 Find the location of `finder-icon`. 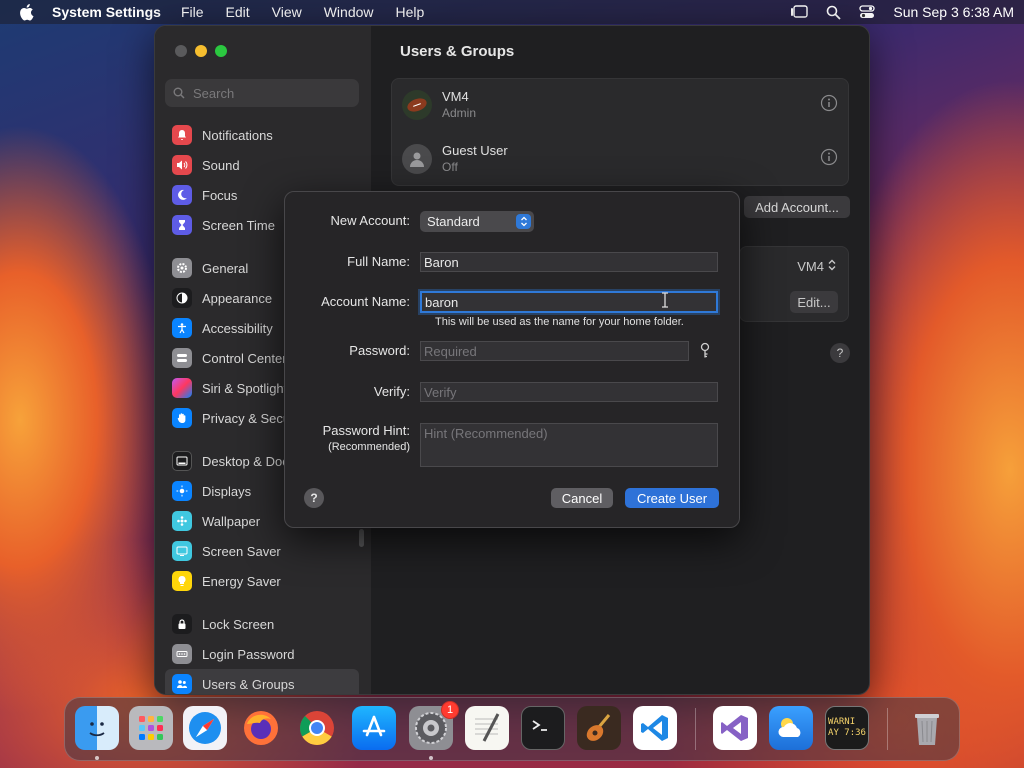

finder-icon is located at coordinates (97, 728).